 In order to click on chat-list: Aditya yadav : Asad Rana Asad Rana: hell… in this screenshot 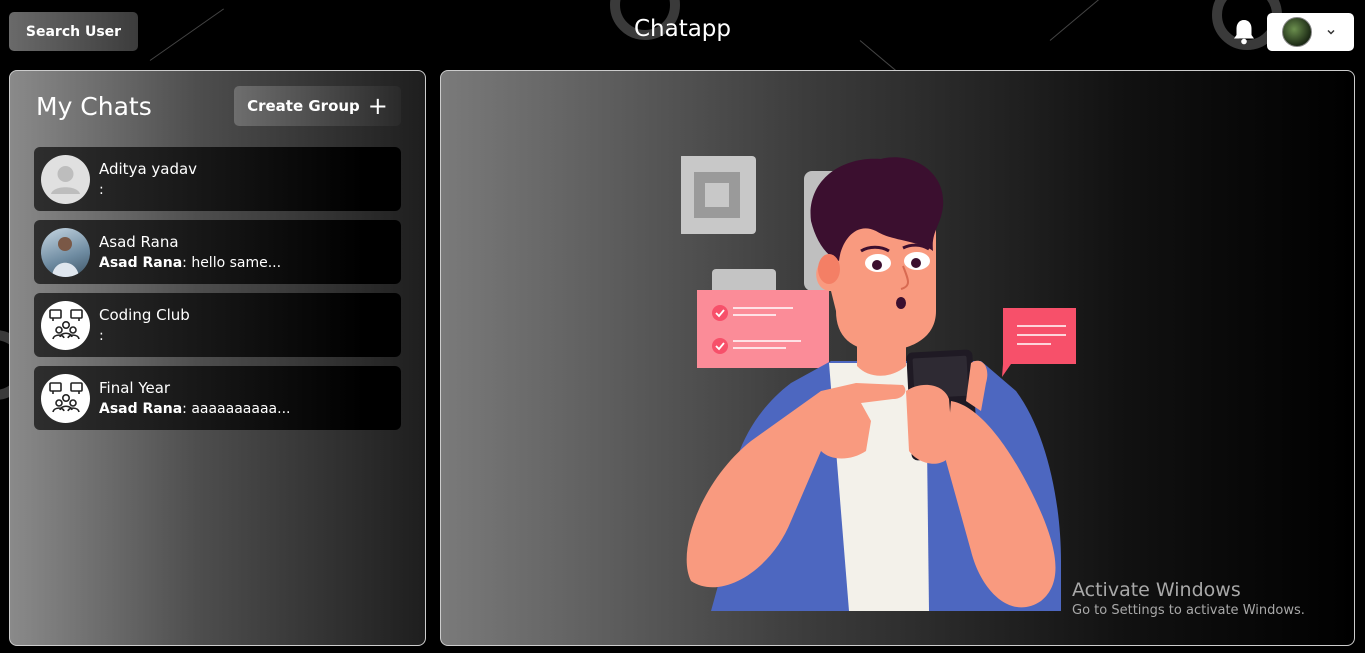, I will do `click(217, 288)`.